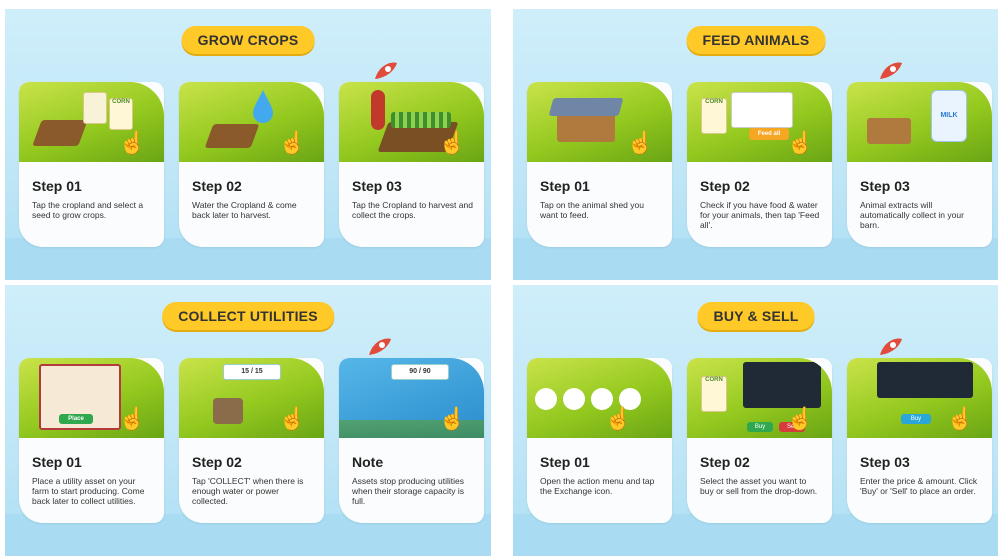 Image resolution: width=998 pixels, height=560 pixels. What do you see at coordinates (769, 134) in the screenshot?
I see `feed-all-button: Feed all` at bounding box center [769, 134].